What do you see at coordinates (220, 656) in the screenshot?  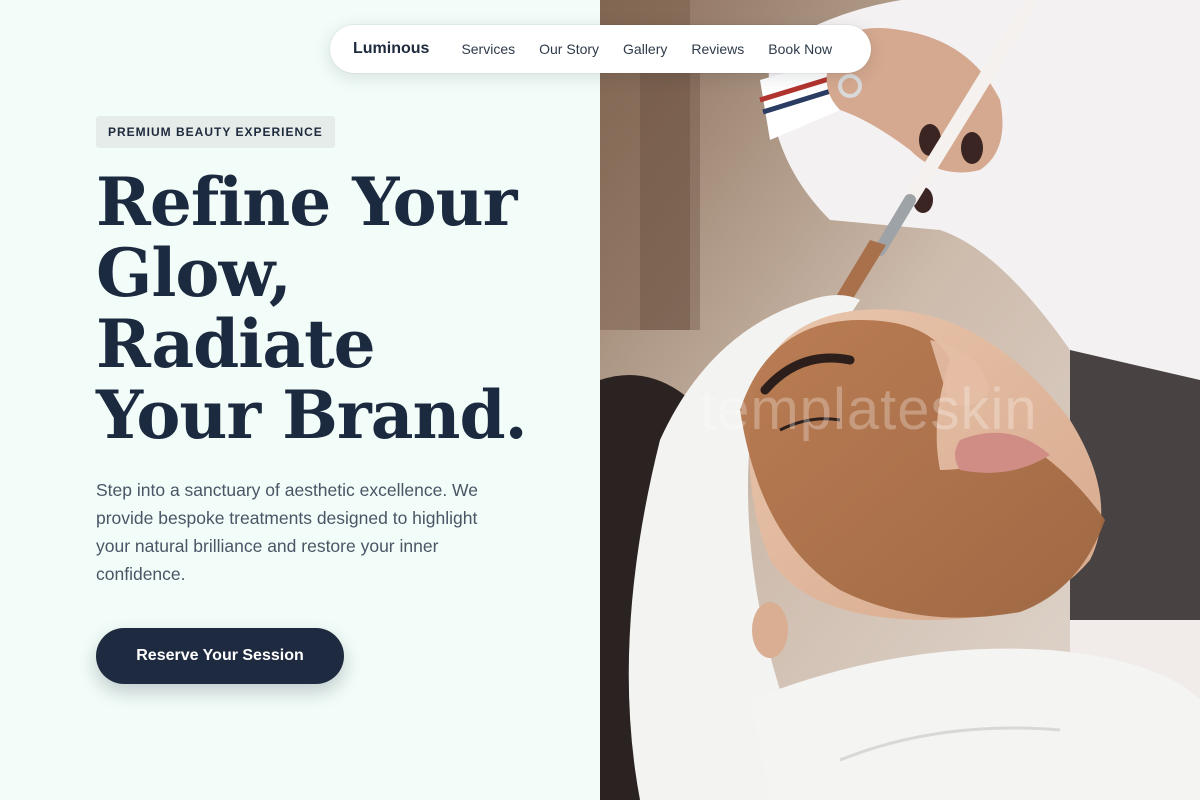 I see `reserve-session-button: Reserve Your Session` at bounding box center [220, 656].